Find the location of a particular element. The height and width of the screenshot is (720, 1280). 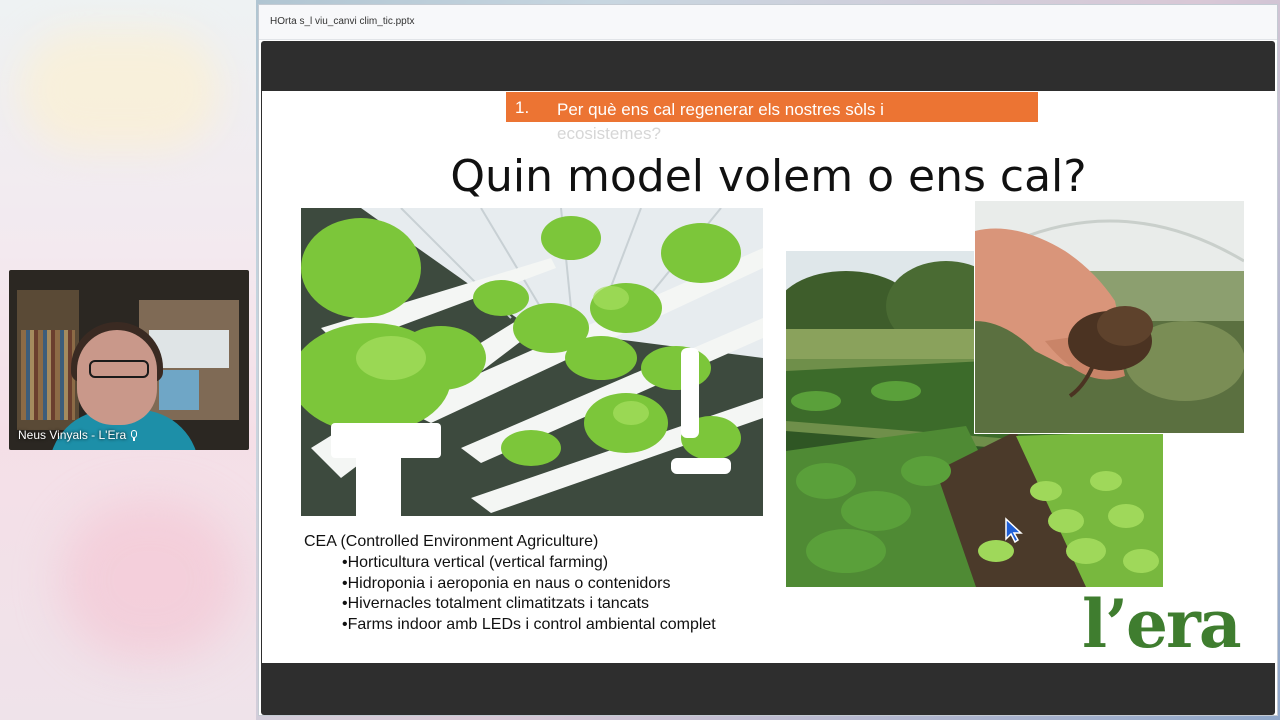

participant-name-label: Neus Vinyals - L'Era is located at coordinates (78, 435).